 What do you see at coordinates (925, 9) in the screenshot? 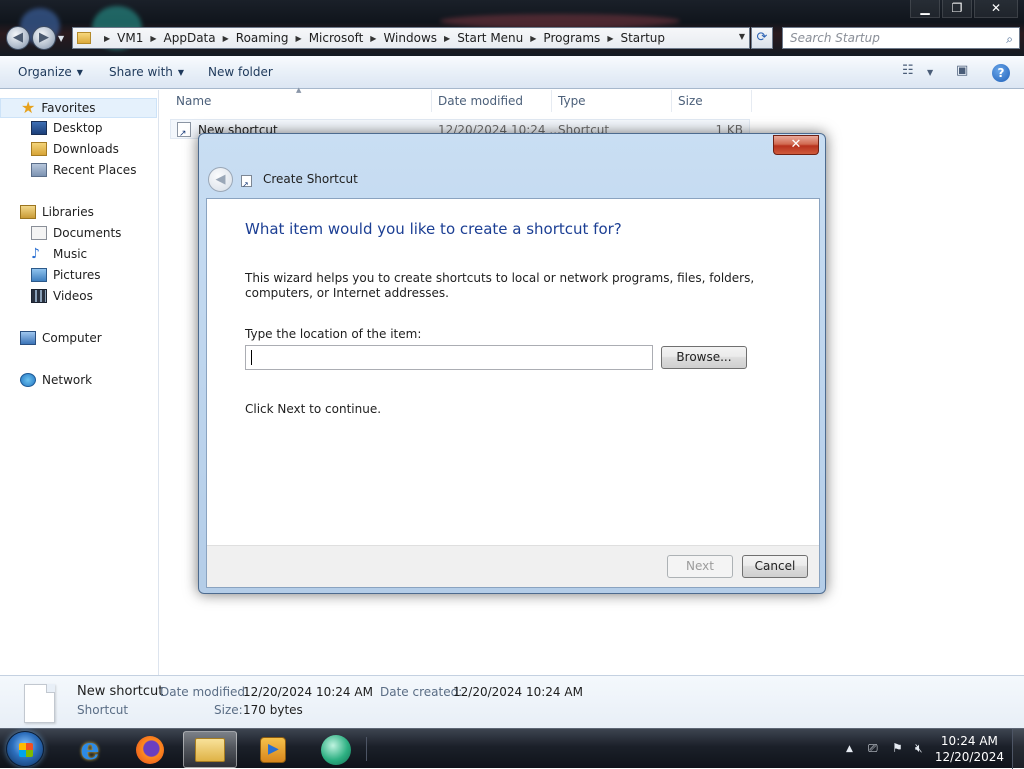
I see `minimize-button: ▁` at bounding box center [925, 9].